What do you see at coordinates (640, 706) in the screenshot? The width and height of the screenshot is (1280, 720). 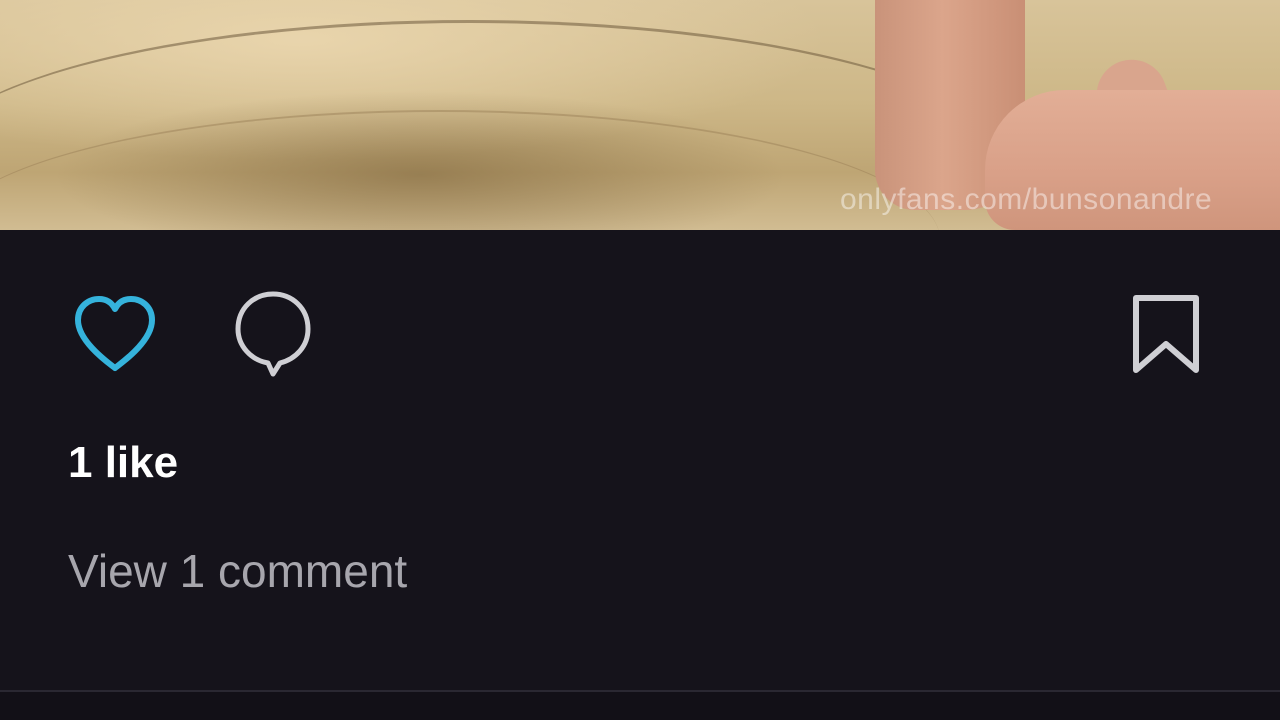 I see `next-post-edge` at bounding box center [640, 706].